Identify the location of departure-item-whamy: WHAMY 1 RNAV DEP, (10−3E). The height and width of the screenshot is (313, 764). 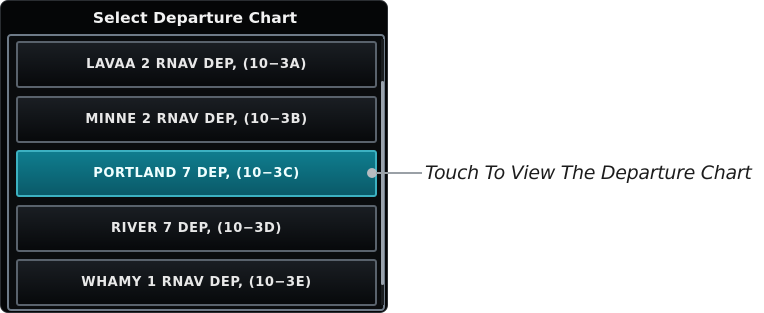
(196, 282).